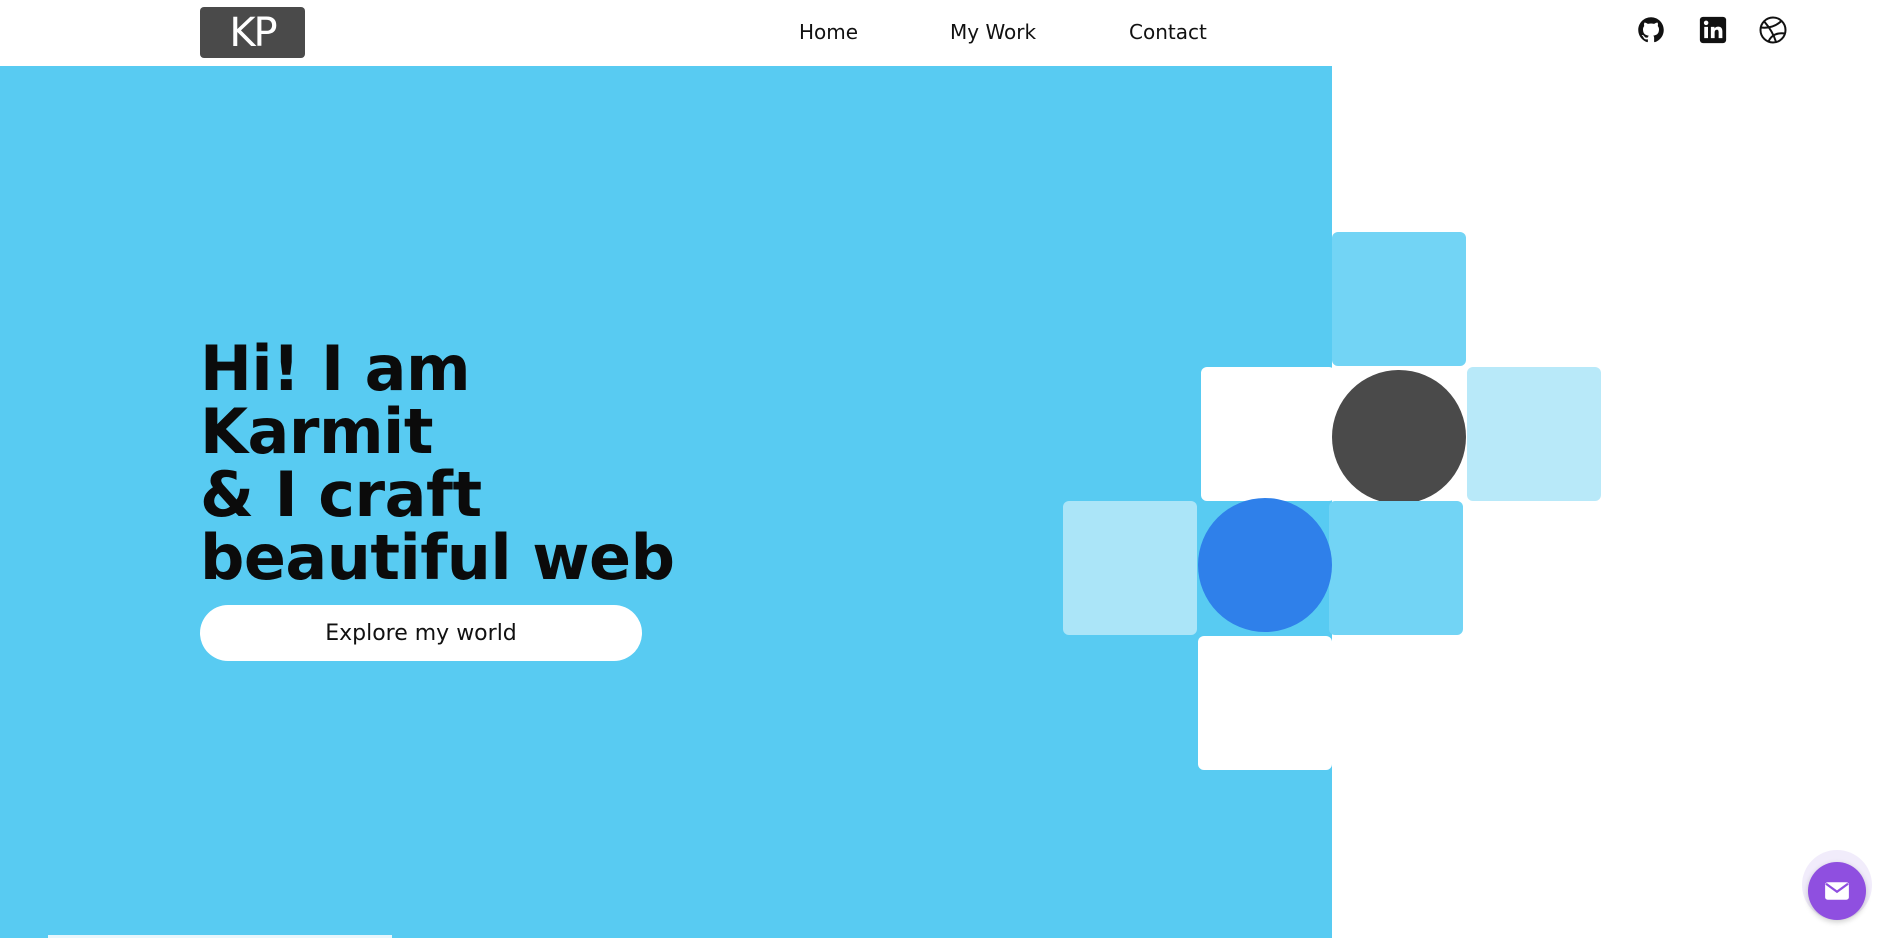 This screenshot has width=1904, height=938. What do you see at coordinates (1130, 568) in the screenshot?
I see `decor-tile-light-left` at bounding box center [1130, 568].